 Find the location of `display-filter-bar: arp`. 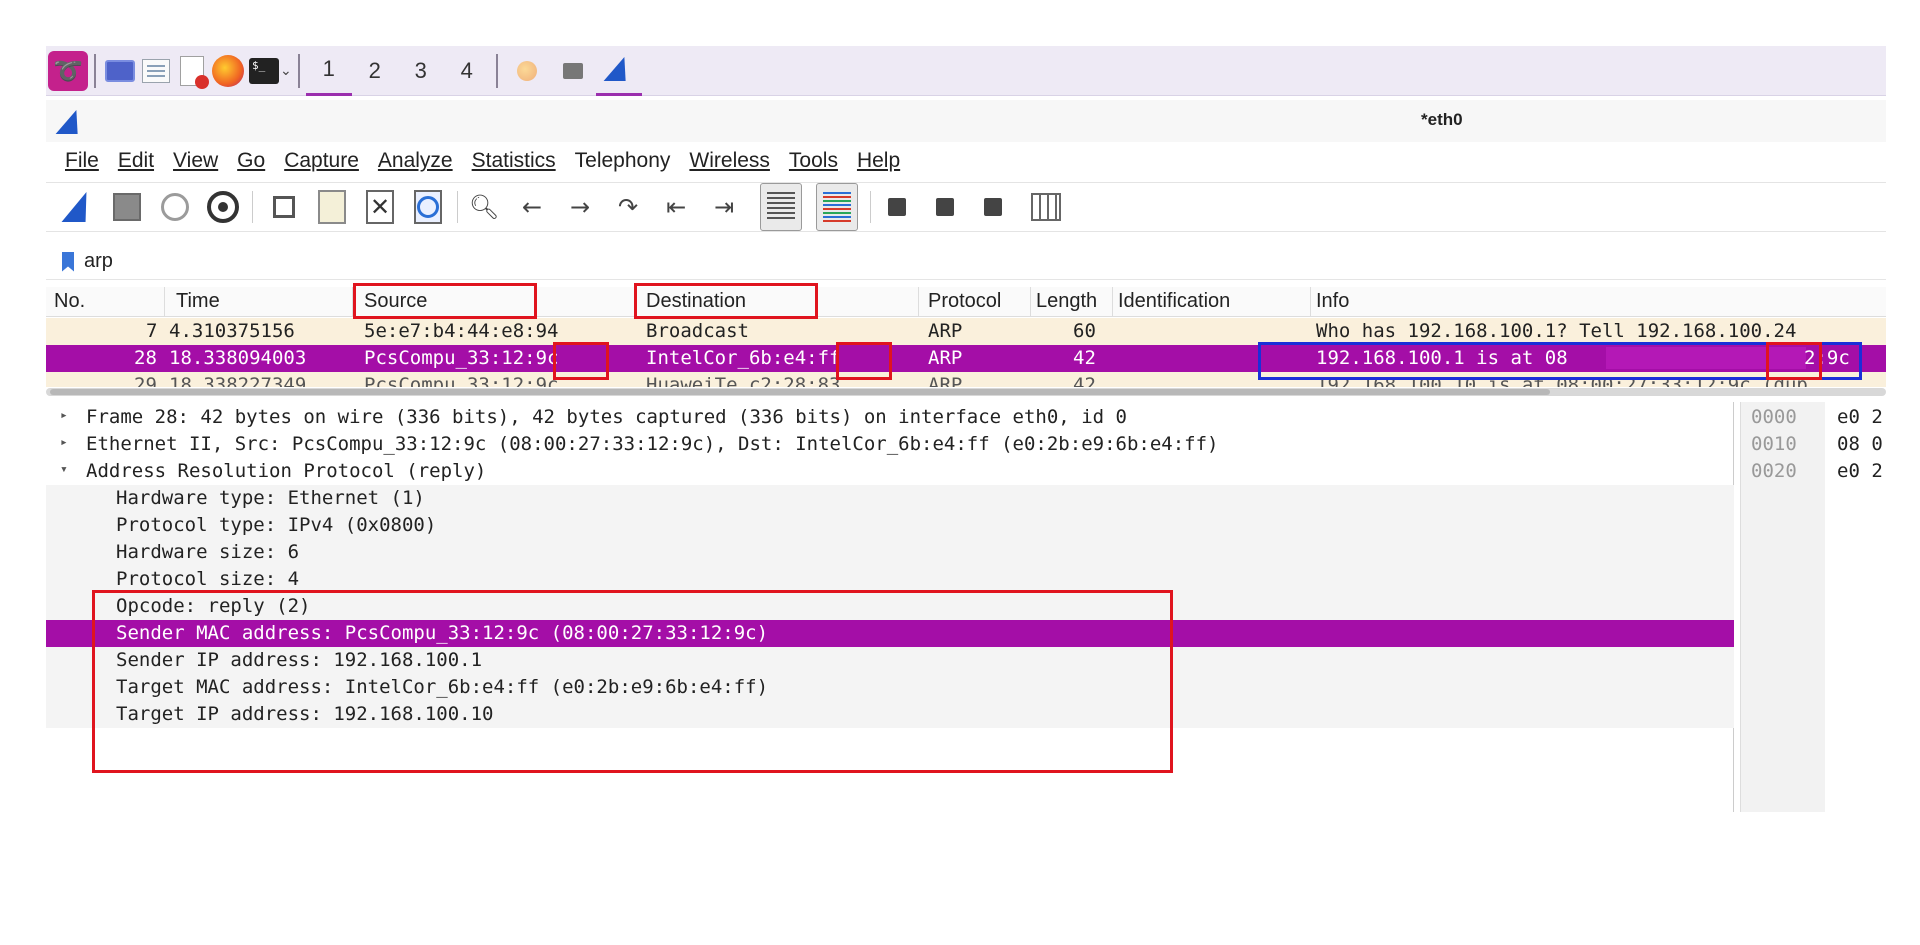

display-filter-bar: arp is located at coordinates (966, 262).